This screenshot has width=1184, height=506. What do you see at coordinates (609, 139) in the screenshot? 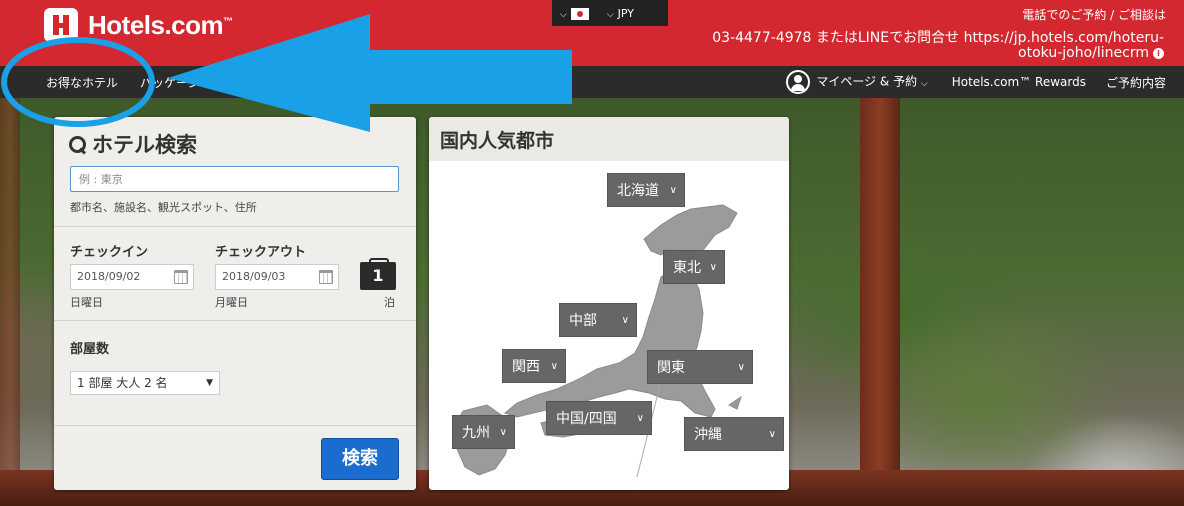
I see `map-header: 国内人気都市` at bounding box center [609, 139].